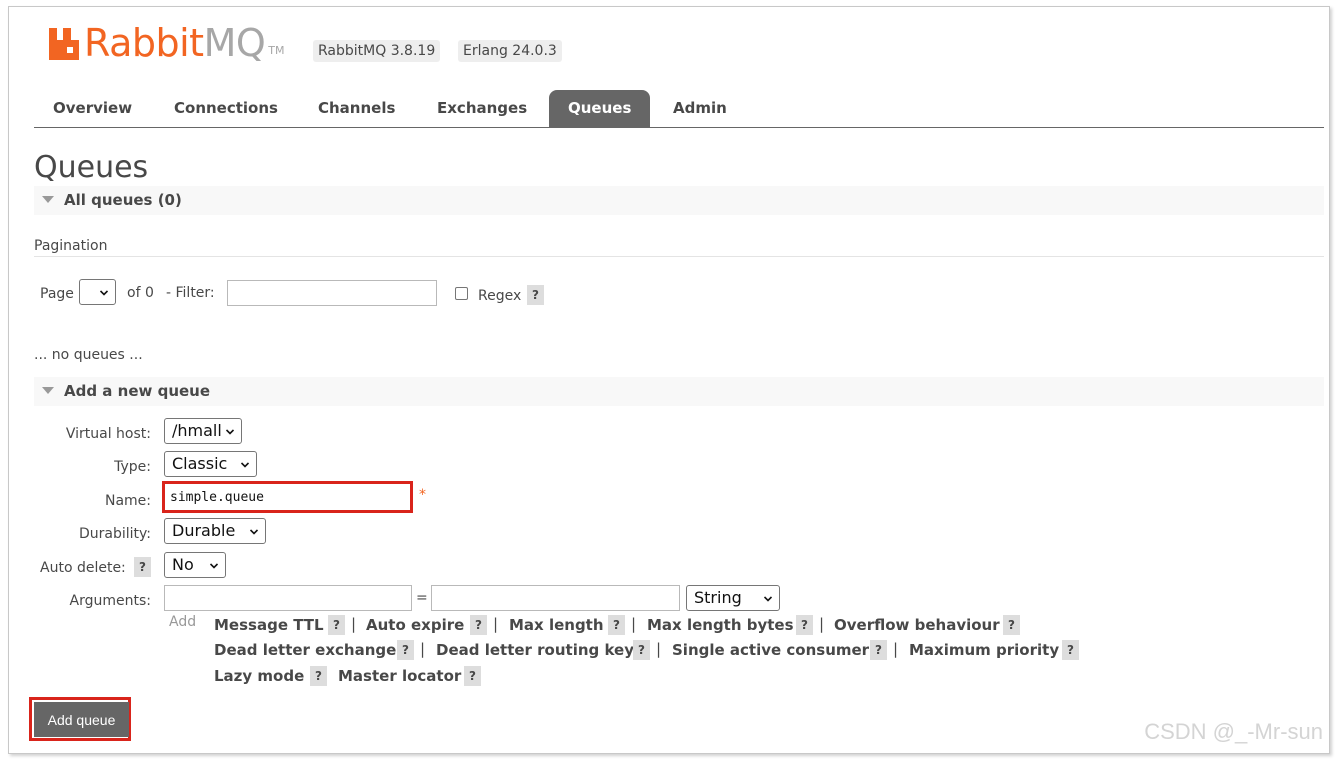 This screenshot has height=764, width=1336. I want to click on argument-key-input, so click(288, 598).